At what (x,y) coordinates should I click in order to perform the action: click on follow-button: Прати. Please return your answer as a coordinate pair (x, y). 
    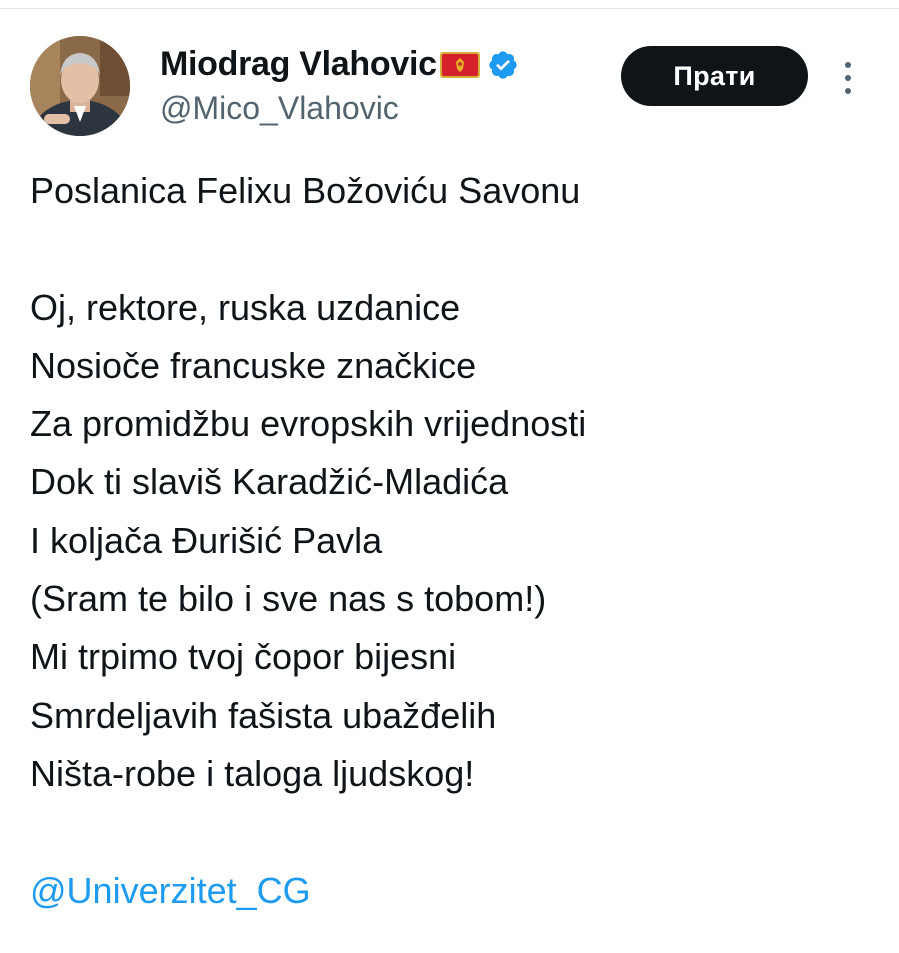
    Looking at the image, I should click on (714, 76).